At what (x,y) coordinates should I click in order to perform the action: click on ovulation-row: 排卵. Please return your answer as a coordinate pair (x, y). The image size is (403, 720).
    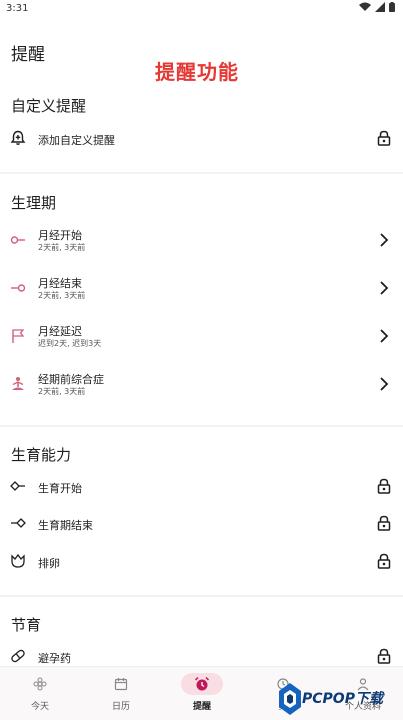
    Looking at the image, I should click on (201, 561).